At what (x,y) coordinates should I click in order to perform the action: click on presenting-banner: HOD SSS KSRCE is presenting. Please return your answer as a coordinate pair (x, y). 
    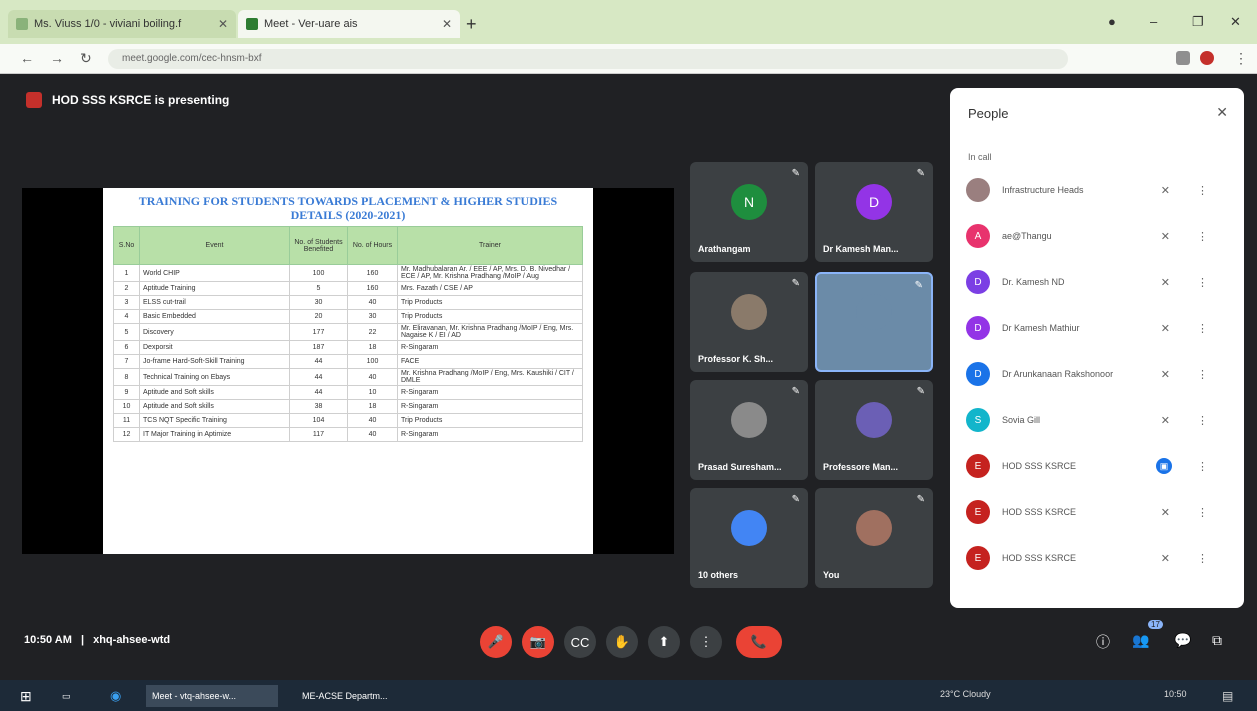
    Looking at the image, I should click on (127, 100).